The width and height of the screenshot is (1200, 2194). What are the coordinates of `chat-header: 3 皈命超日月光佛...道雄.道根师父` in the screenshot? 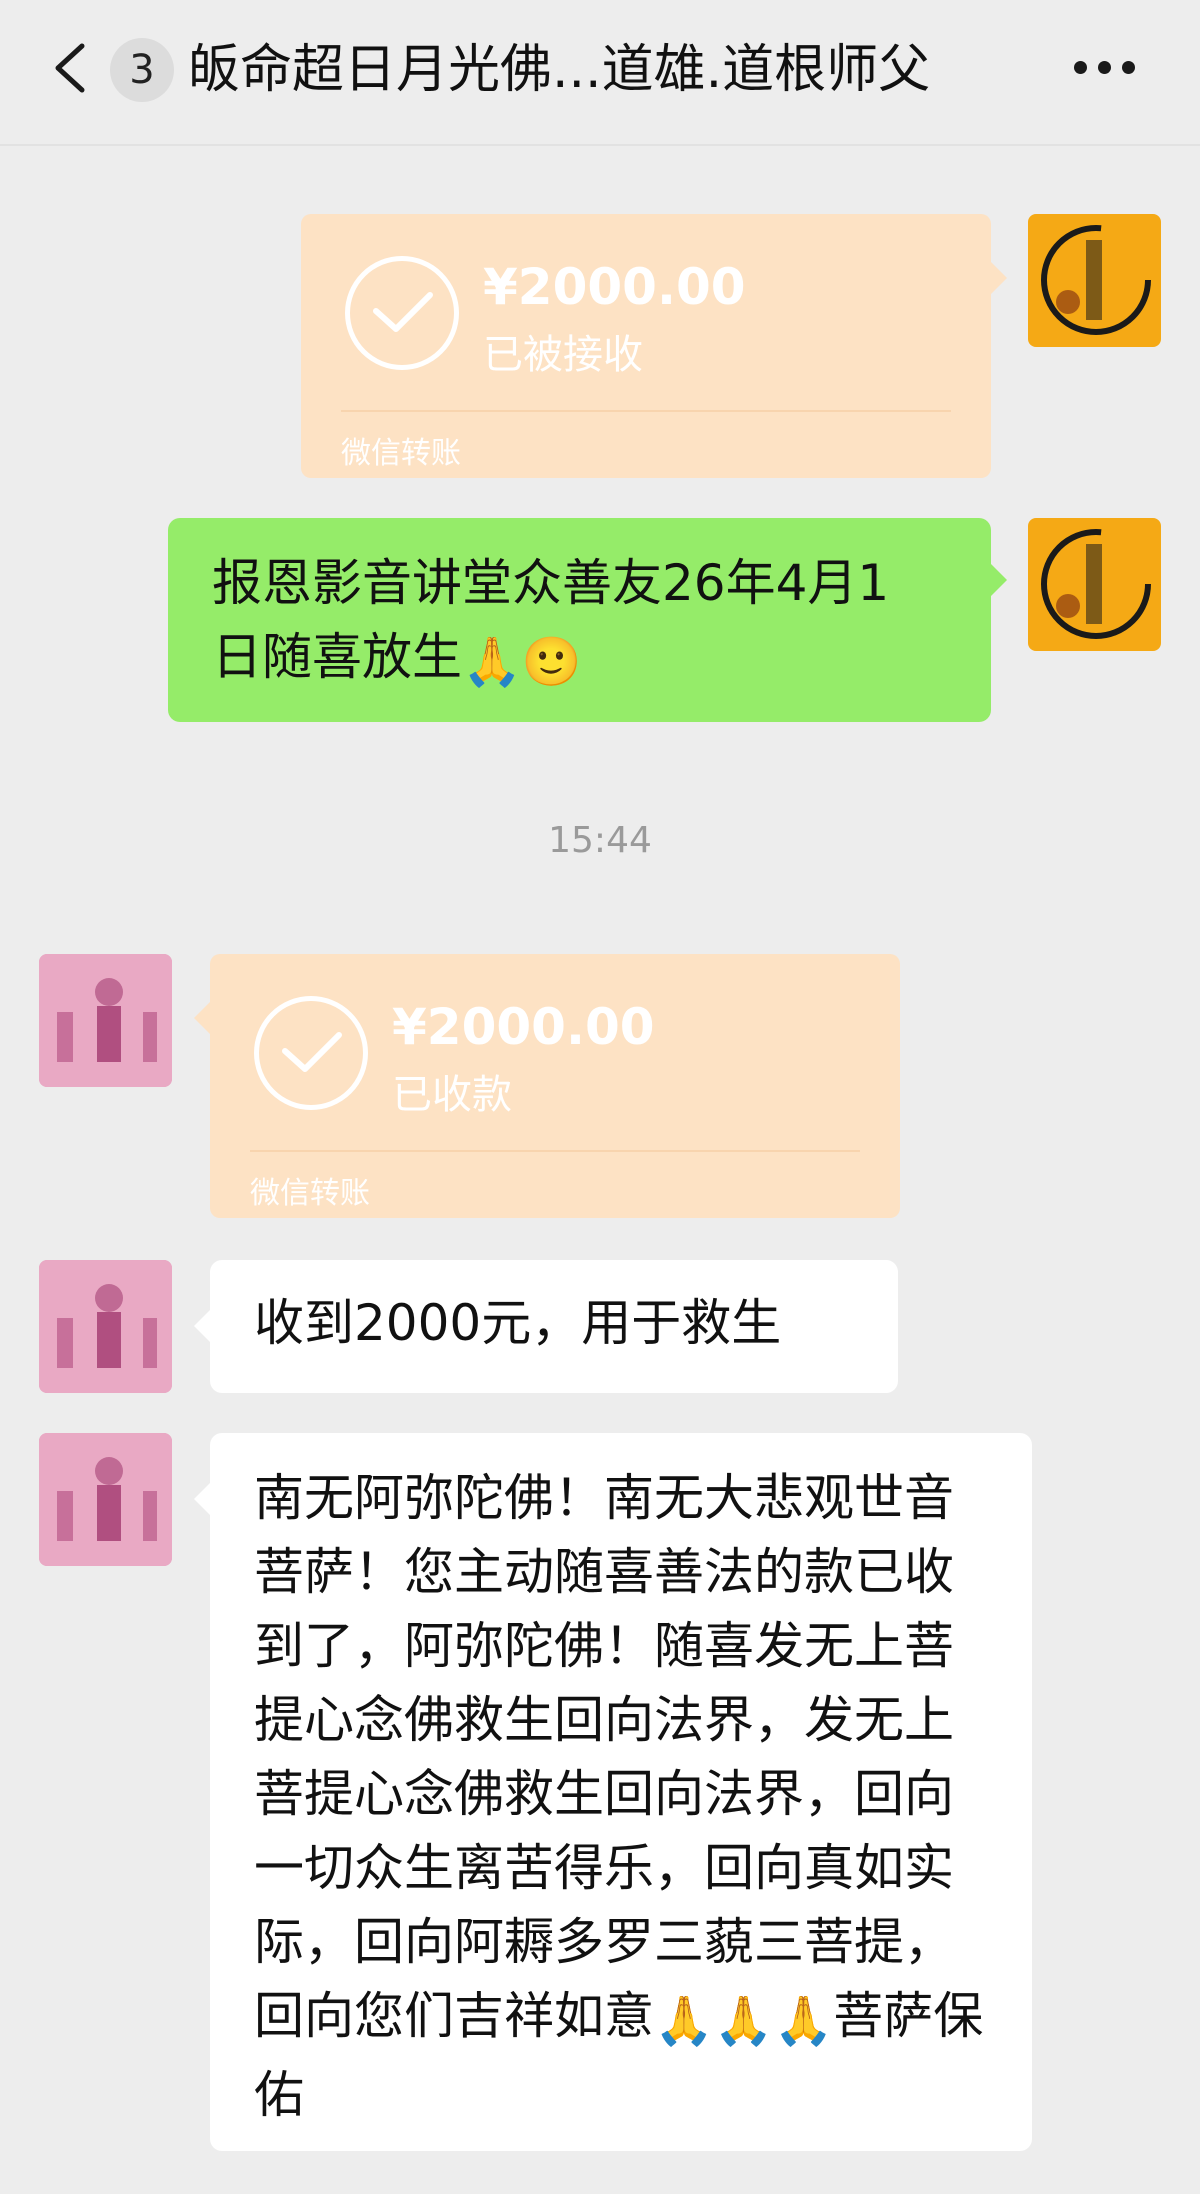 It's located at (600, 73).